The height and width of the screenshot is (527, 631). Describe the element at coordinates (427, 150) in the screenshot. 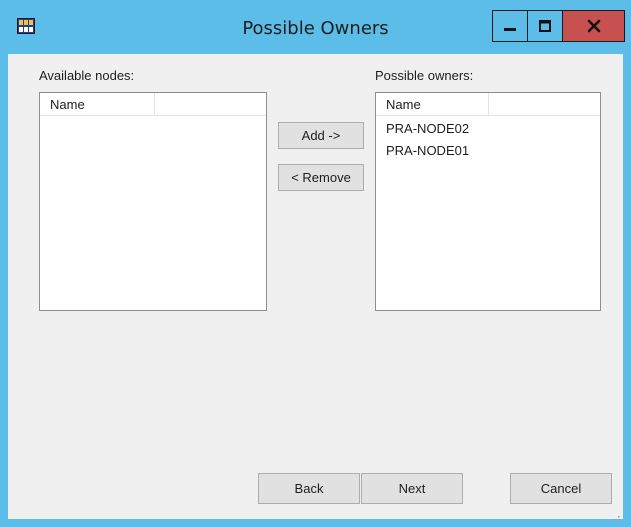

I see `owner-list-item: PRA-NODE01` at that location.